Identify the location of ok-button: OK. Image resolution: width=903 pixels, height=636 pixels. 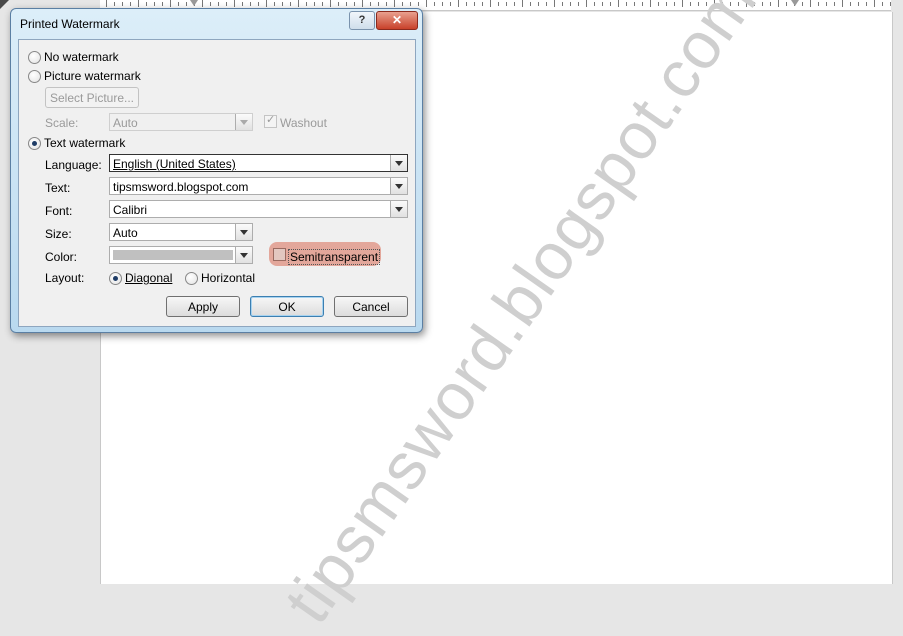
(287, 306).